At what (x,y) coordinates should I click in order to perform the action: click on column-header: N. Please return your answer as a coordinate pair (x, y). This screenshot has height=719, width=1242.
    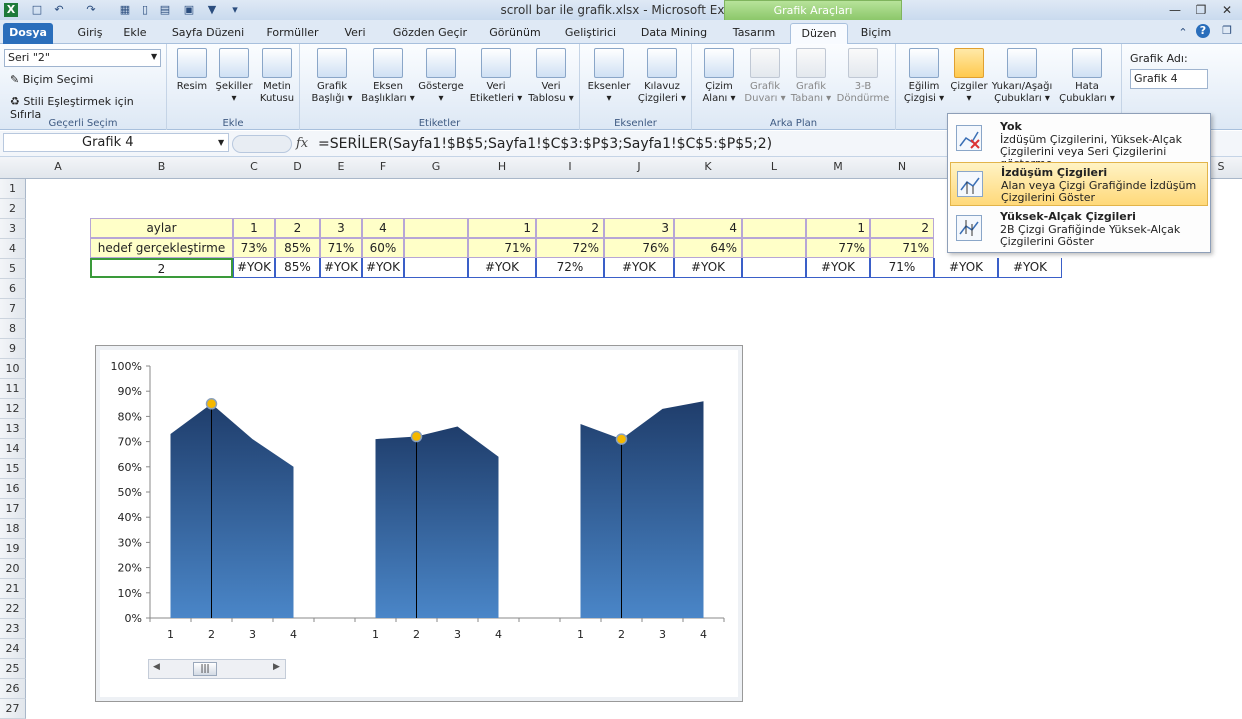
    Looking at the image, I should click on (902, 166).